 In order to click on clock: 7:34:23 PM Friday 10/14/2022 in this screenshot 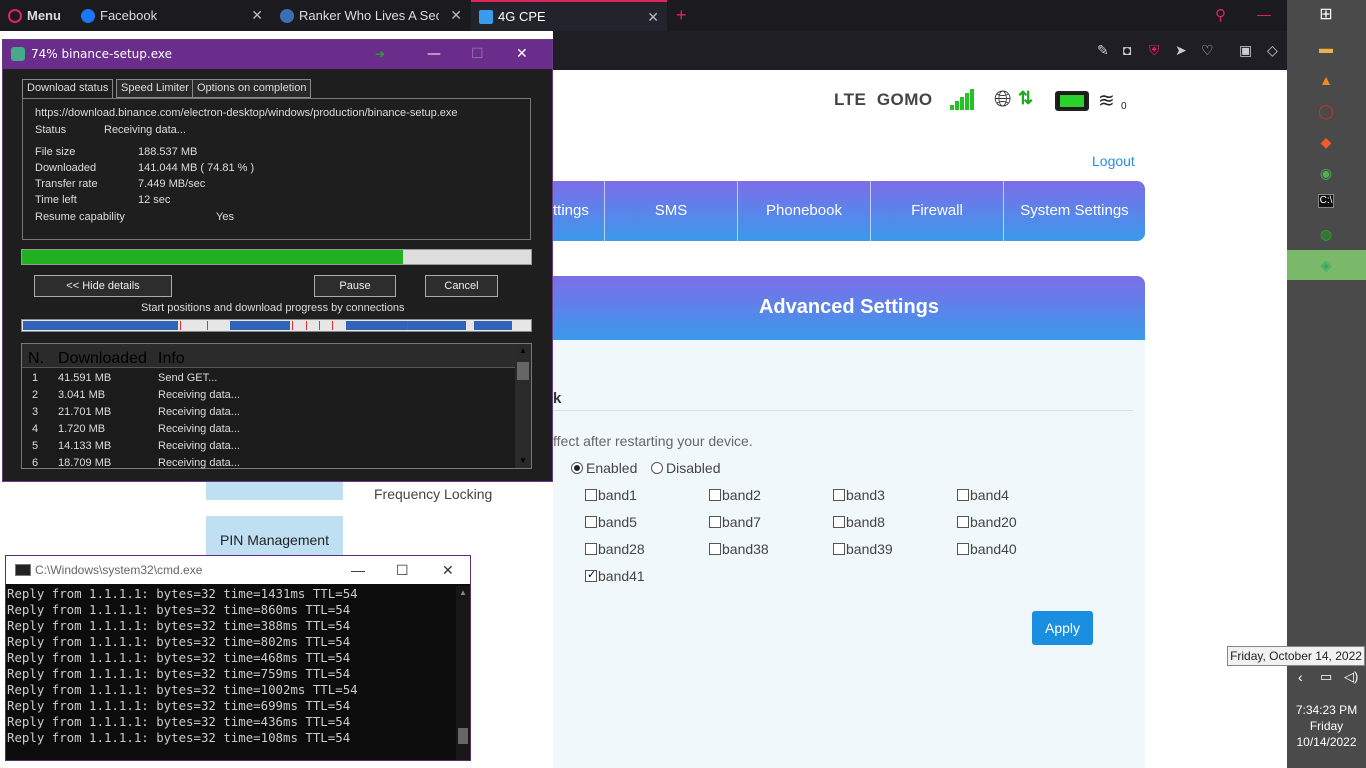, I will do `click(1326, 726)`.